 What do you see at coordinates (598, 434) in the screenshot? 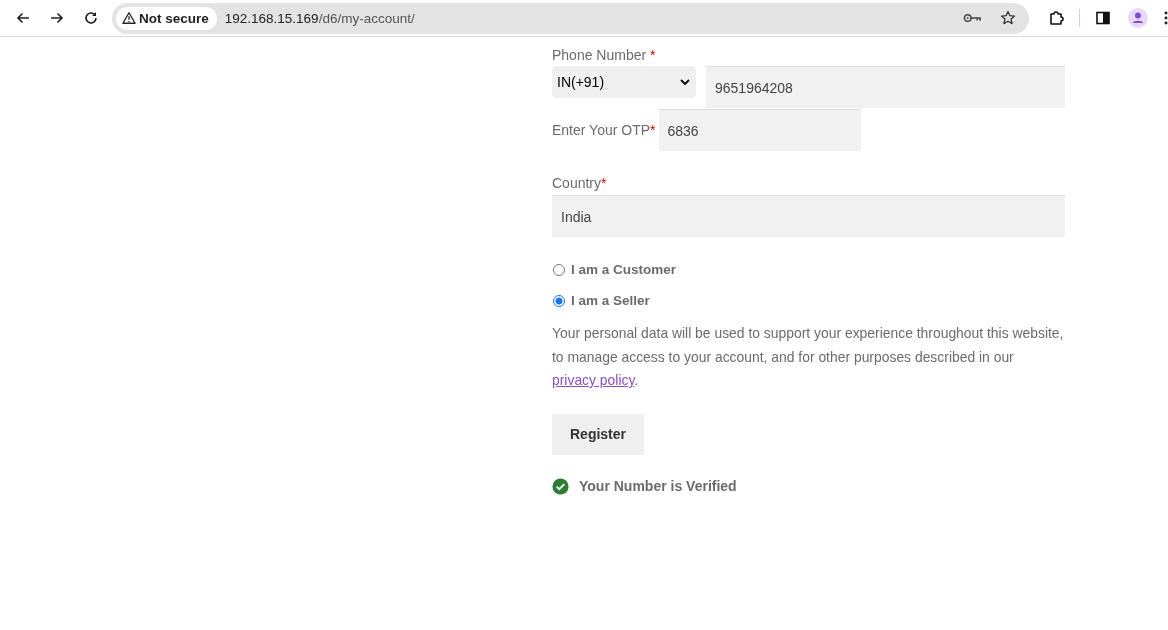
I see `register-button: Register` at bounding box center [598, 434].